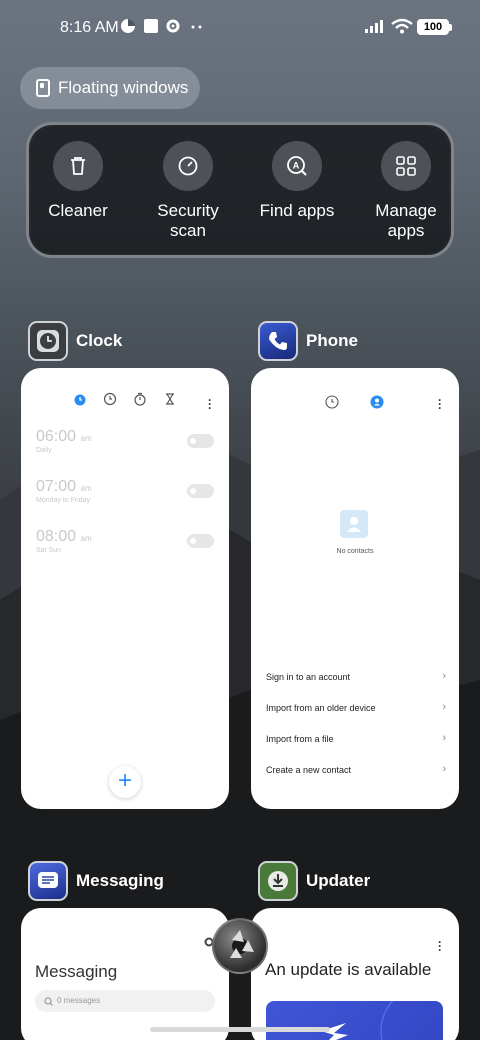 The width and height of the screenshot is (480, 1040). What do you see at coordinates (125, 782) in the screenshot?
I see `add-alarm-button: +` at bounding box center [125, 782].